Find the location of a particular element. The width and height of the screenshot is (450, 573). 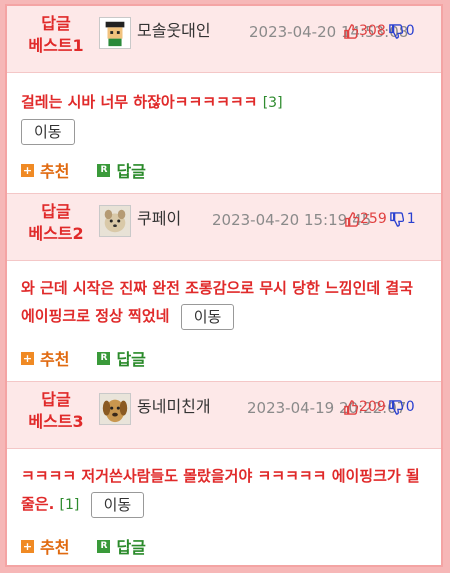

vote-counts: 209 0 is located at coordinates (379, 407).